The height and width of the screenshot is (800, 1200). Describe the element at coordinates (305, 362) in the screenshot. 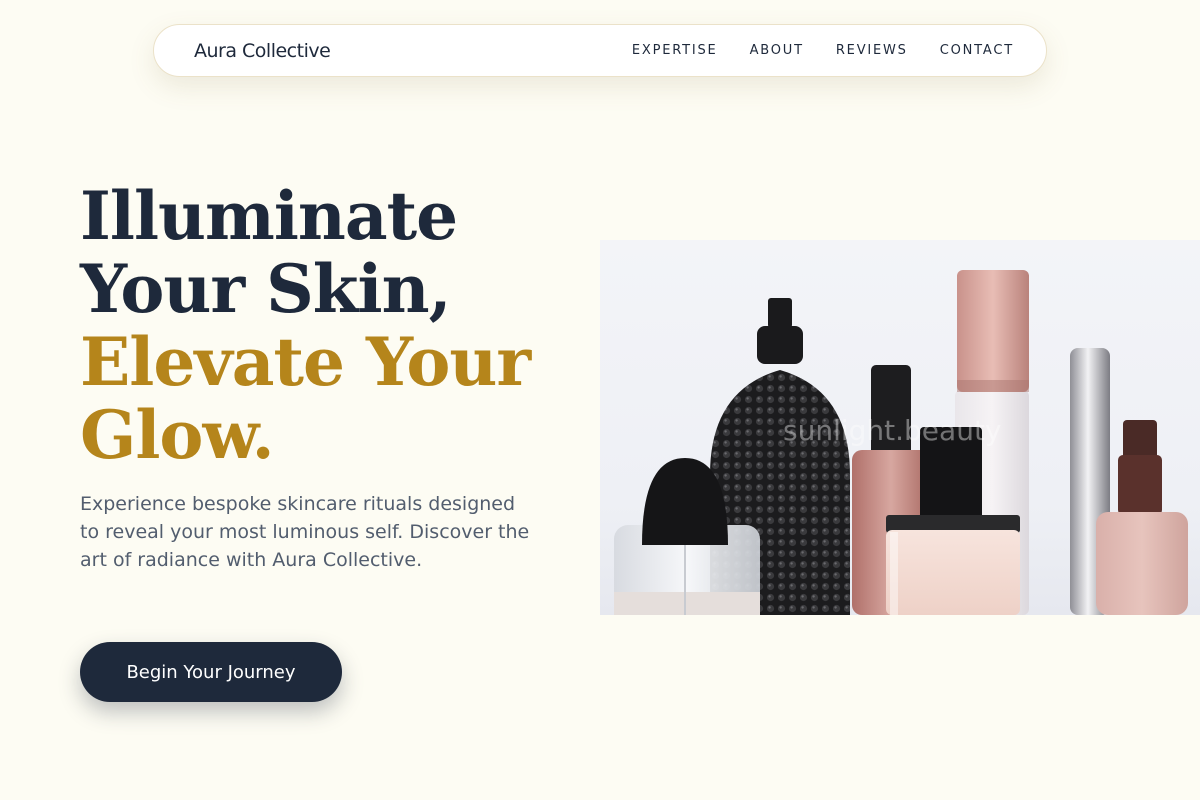

I see `hero-title-accent-line: Elevate Your` at that location.